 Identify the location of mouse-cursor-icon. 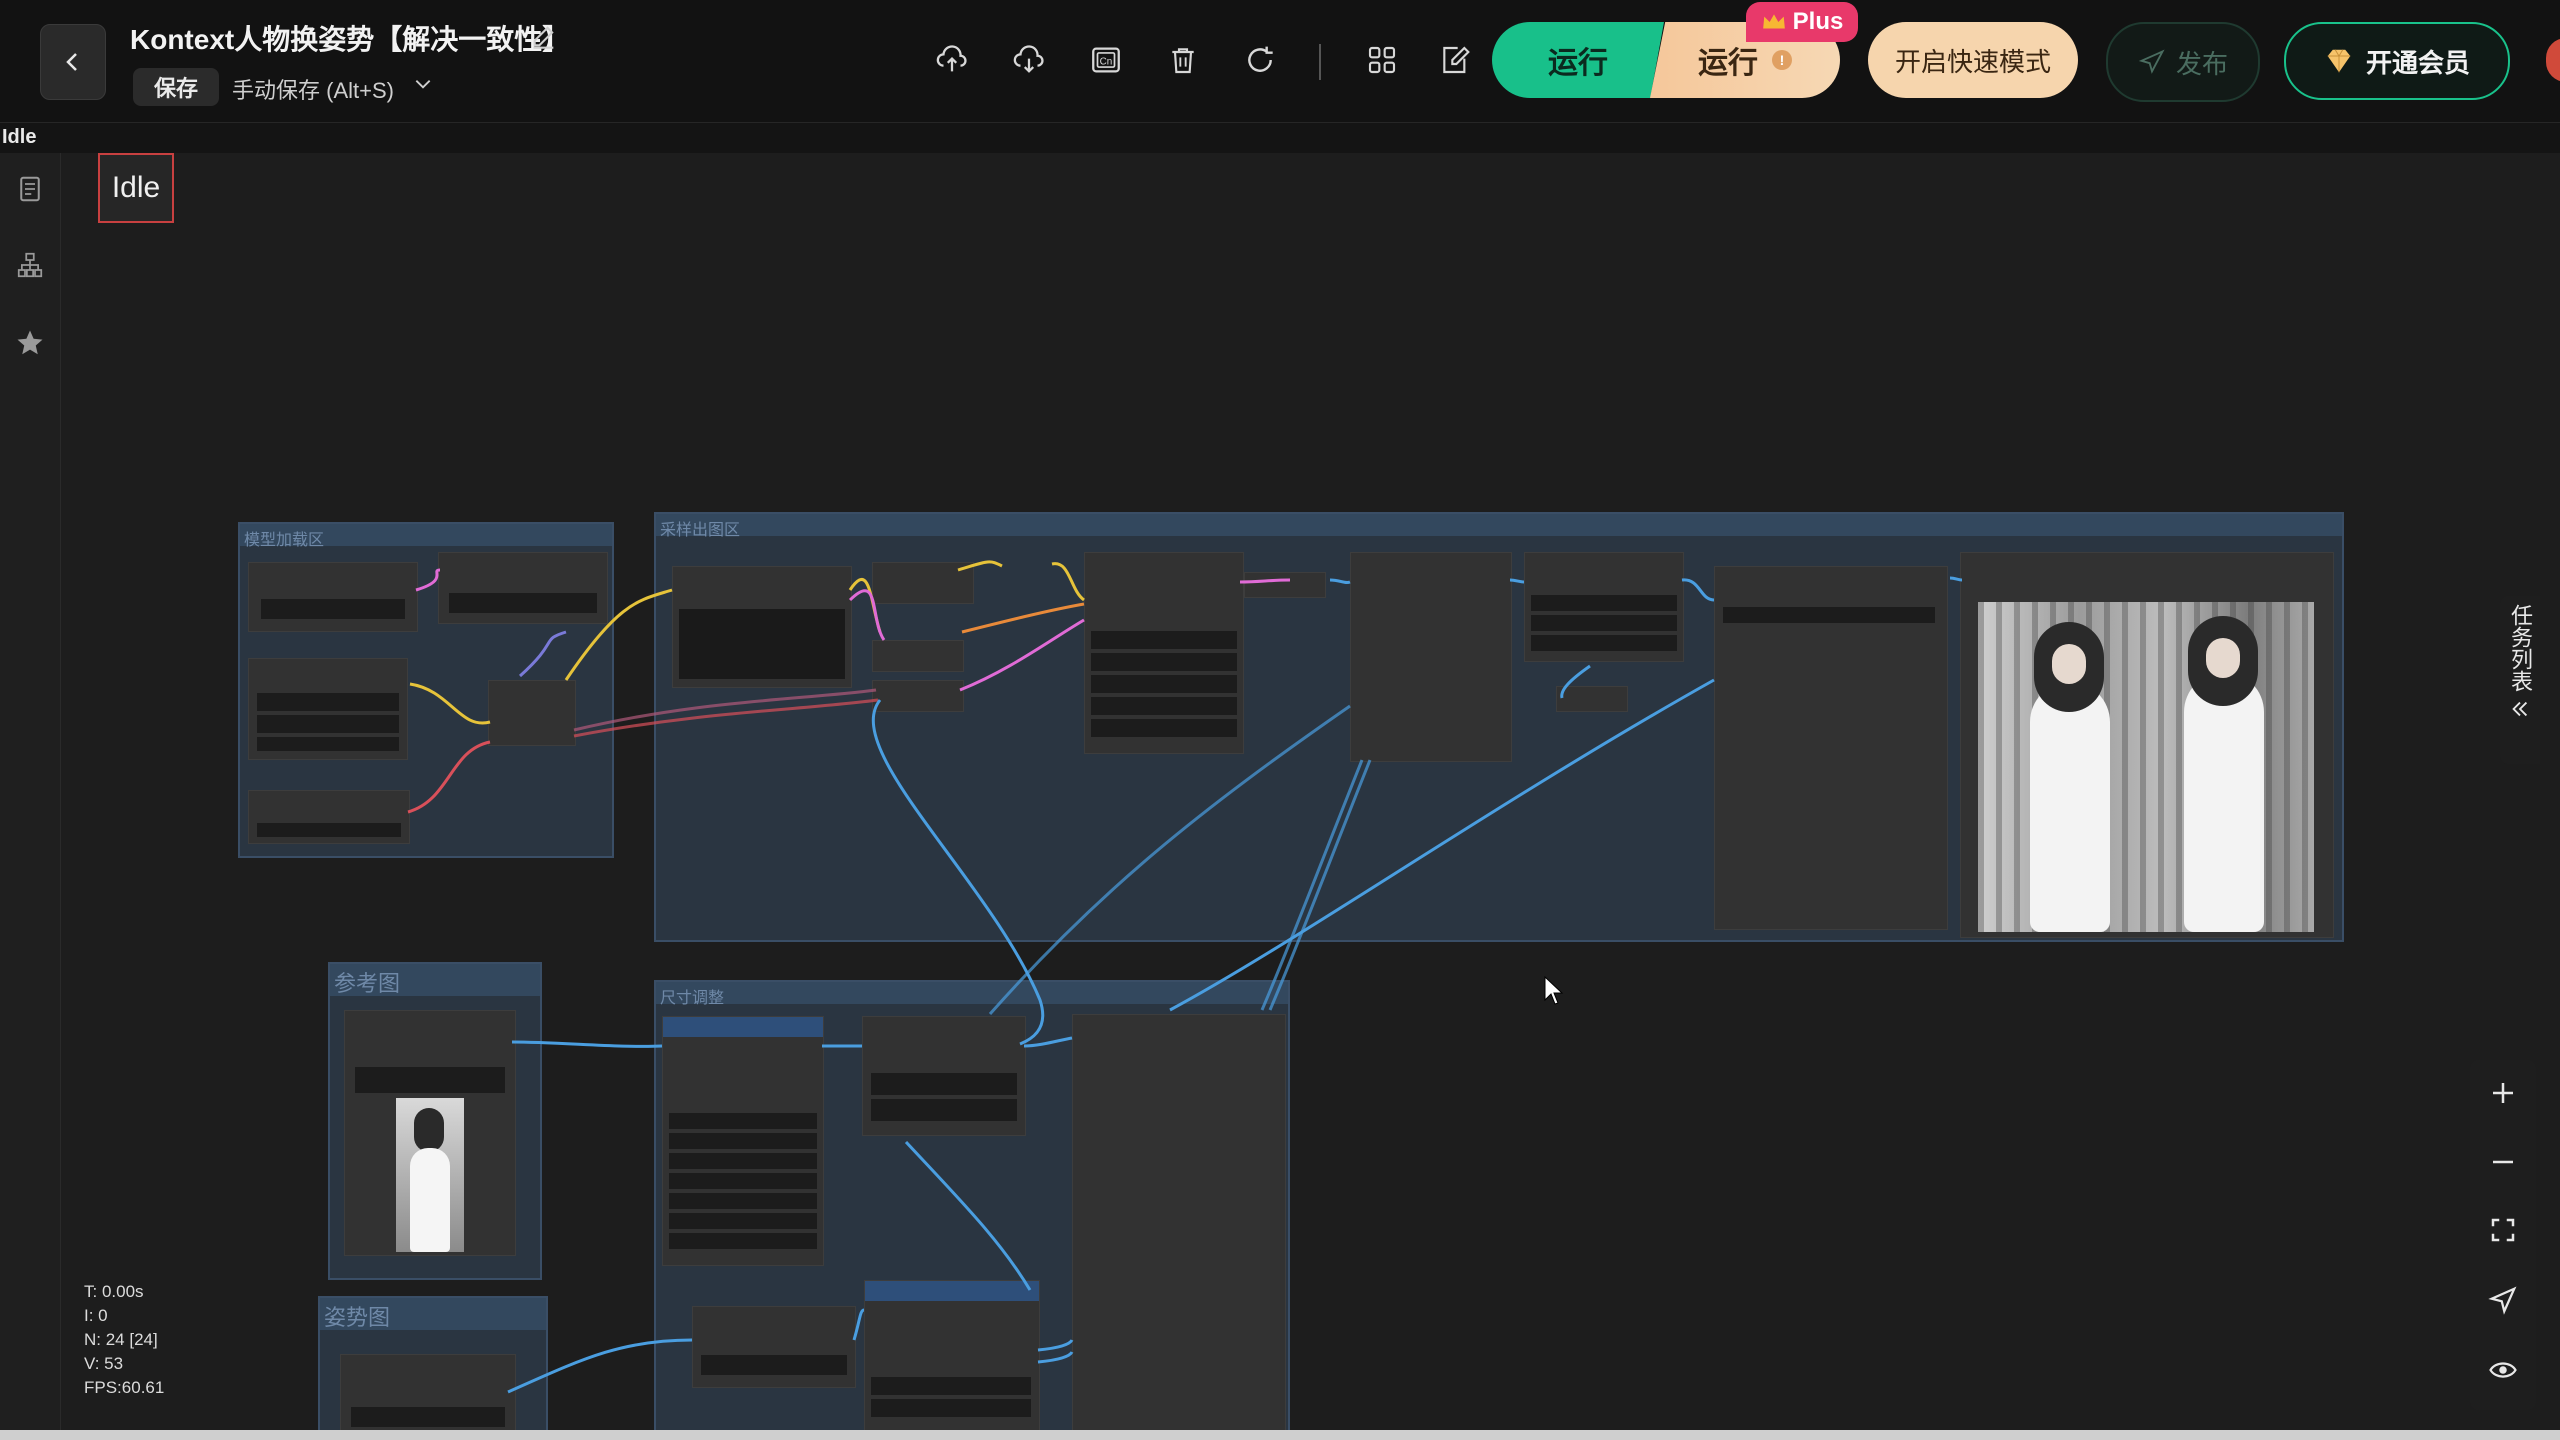
(1554, 991).